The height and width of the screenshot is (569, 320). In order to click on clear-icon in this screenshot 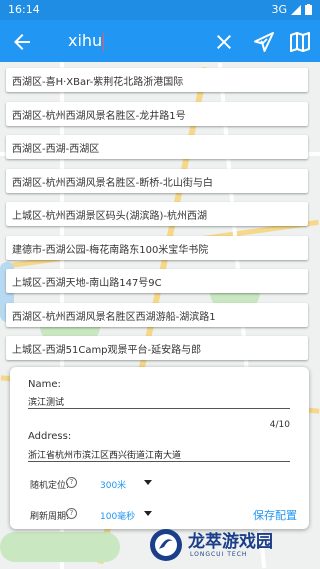, I will do `click(224, 42)`.